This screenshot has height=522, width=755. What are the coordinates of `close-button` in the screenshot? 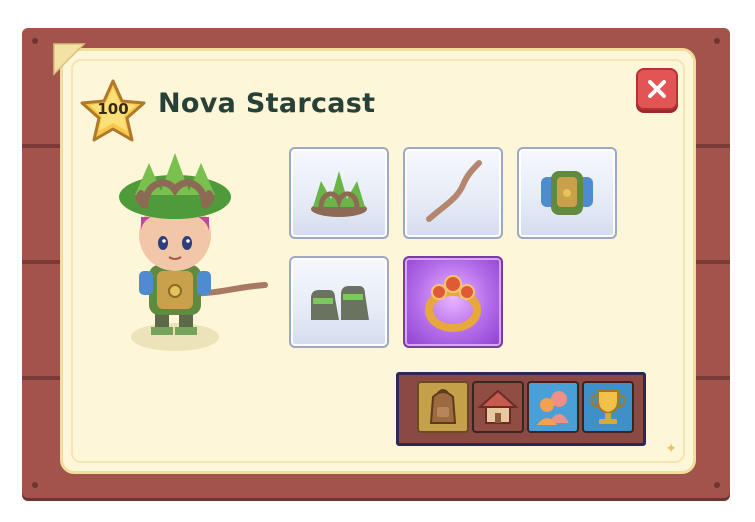 It's located at (657, 89).